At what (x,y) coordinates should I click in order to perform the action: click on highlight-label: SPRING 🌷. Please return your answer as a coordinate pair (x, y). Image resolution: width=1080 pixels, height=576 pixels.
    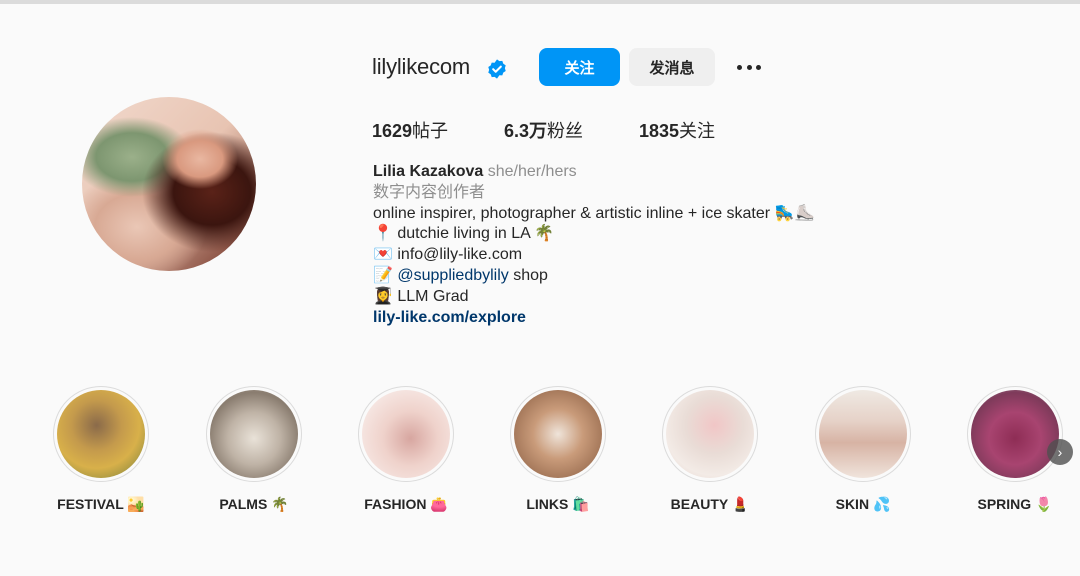
    Looking at the image, I should click on (1015, 504).